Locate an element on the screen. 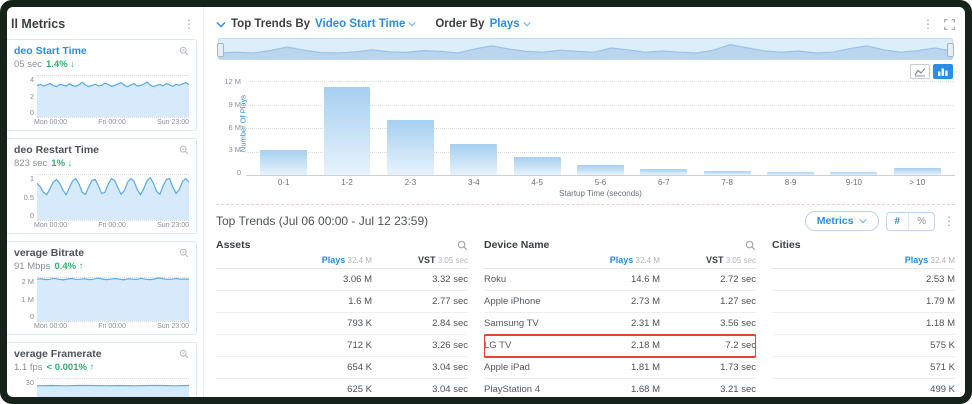 This screenshot has width=972, height=404. table-row: 3.06 M 3.32 sec is located at coordinates (342, 280).